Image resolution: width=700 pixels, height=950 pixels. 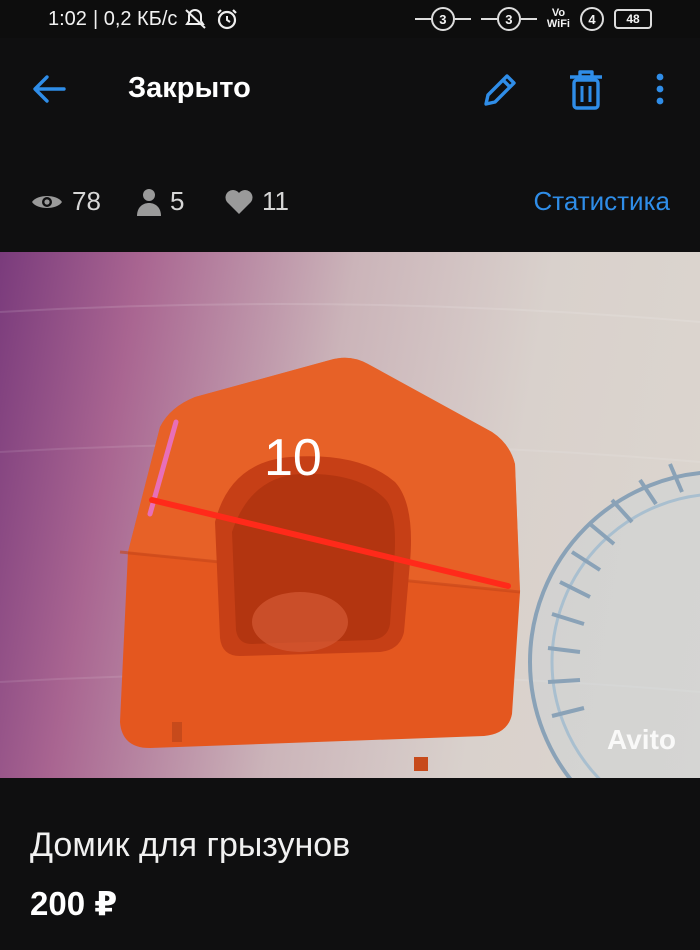 What do you see at coordinates (190, 845) in the screenshot?
I see `listing-title: Домик для грызунов` at bounding box center [190, 845].